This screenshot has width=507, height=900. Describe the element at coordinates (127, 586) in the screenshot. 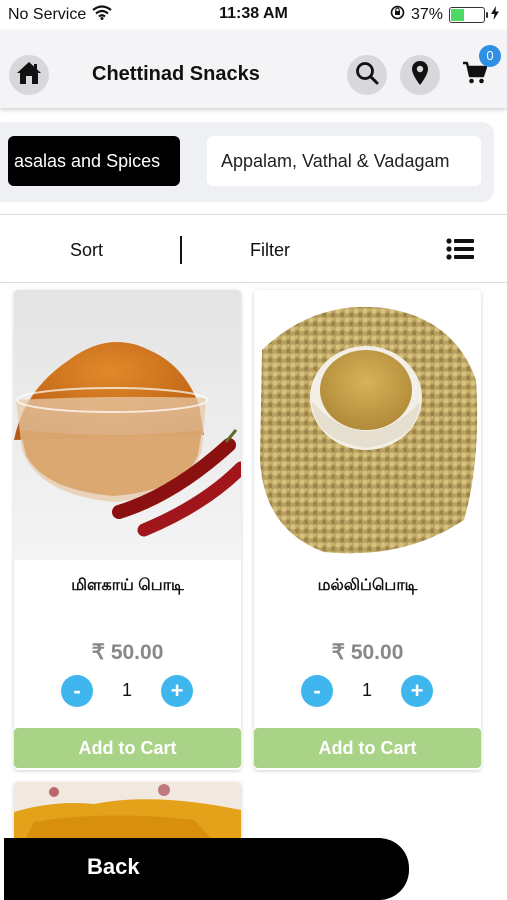

I see `product-name: மிளகாய் பொடி` at that location.